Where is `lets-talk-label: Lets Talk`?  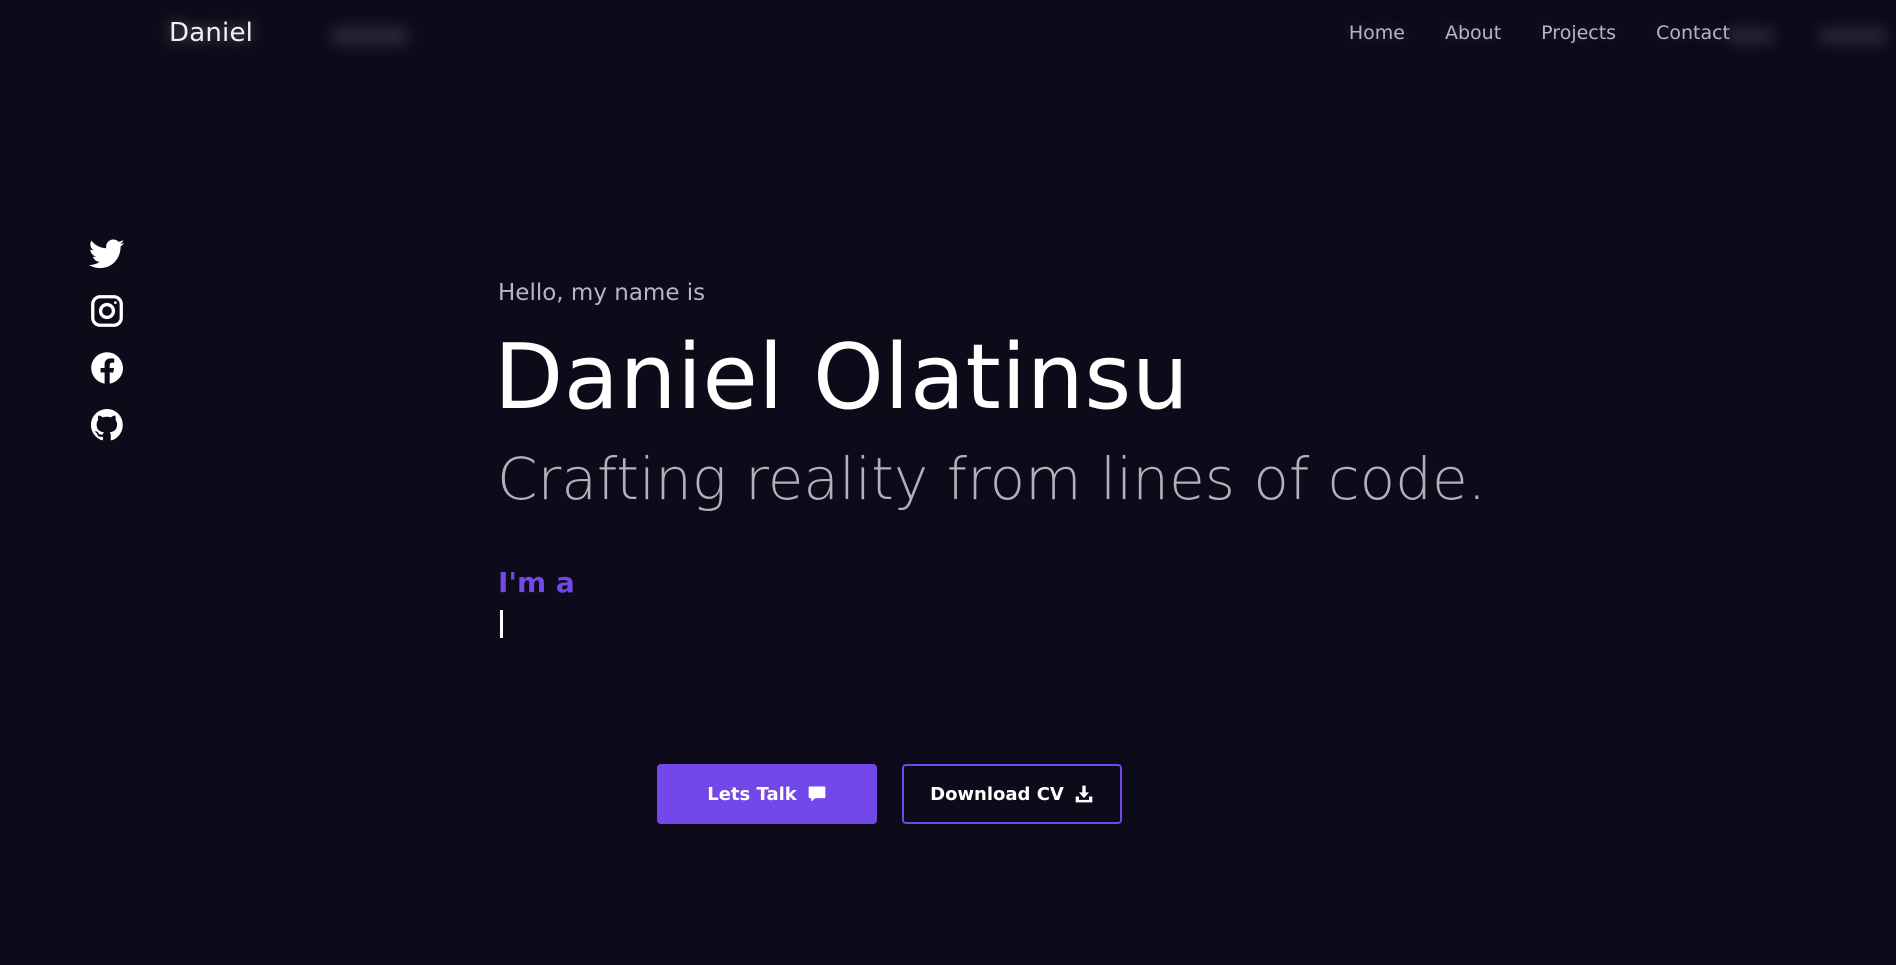 lets-talk-label: Lets Talk is located at coordinates (752, 794).